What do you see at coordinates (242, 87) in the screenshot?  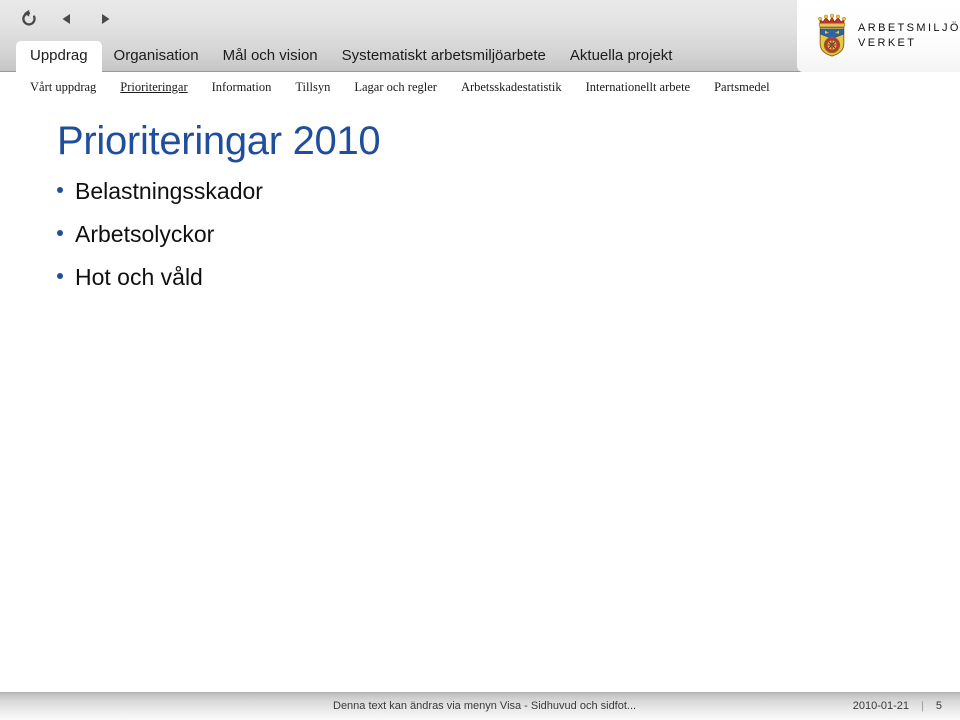 I see `subnav-item-information: Information` at bounding box center [242, 87].